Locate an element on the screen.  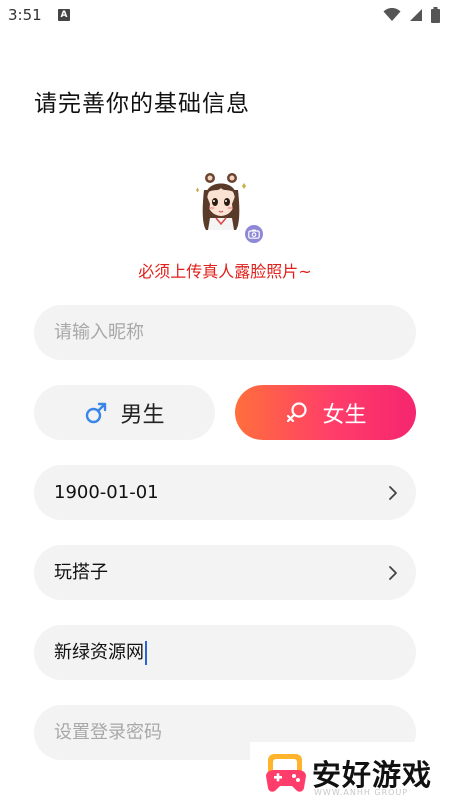
status-time: 3:51 is located at coordinates (25, 15).